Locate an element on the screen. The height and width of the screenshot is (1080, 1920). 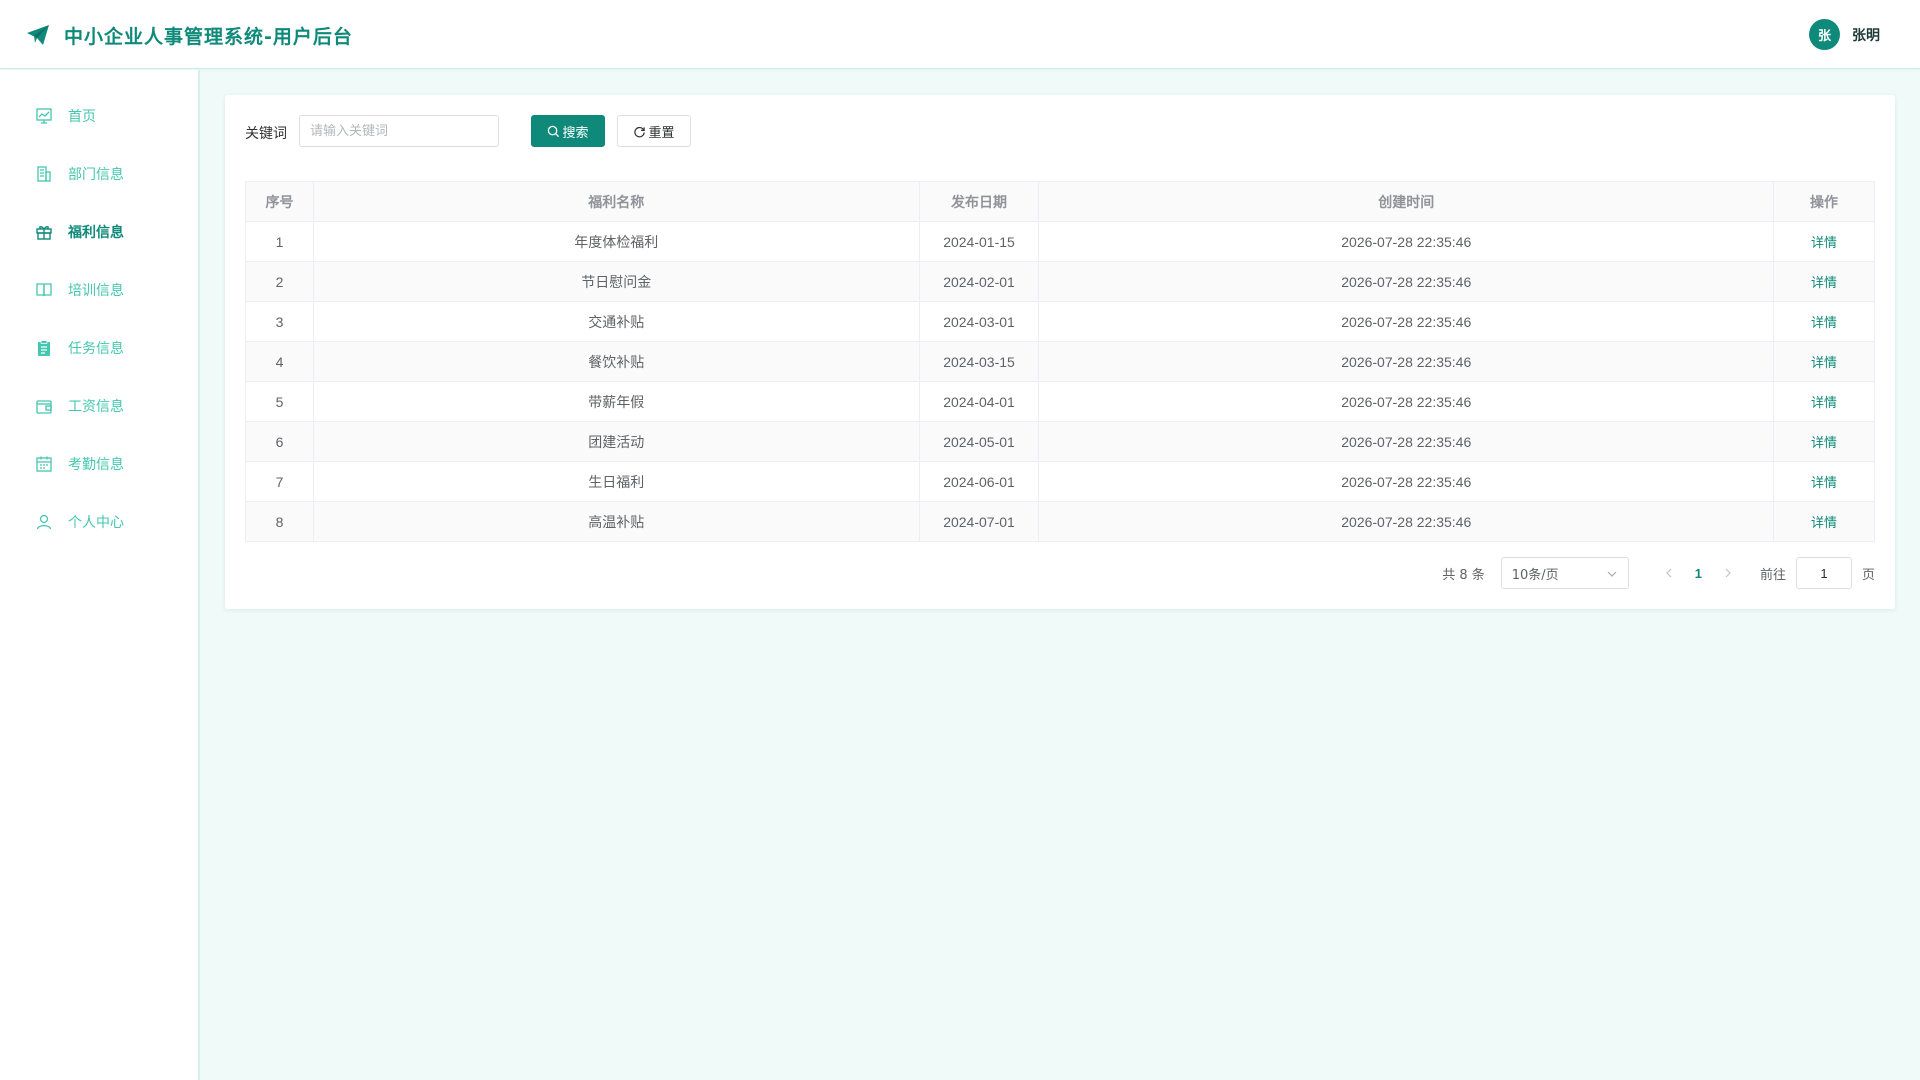
sidebar-item-profile: 个人中心 is located at coordinates (99, 522).